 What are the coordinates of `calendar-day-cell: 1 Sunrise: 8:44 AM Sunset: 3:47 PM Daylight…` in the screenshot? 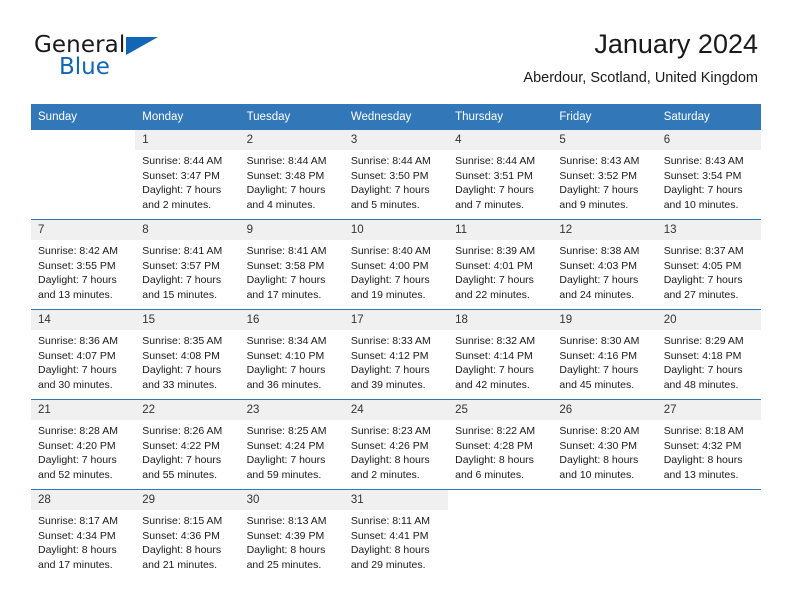 It's located at (187, 174).